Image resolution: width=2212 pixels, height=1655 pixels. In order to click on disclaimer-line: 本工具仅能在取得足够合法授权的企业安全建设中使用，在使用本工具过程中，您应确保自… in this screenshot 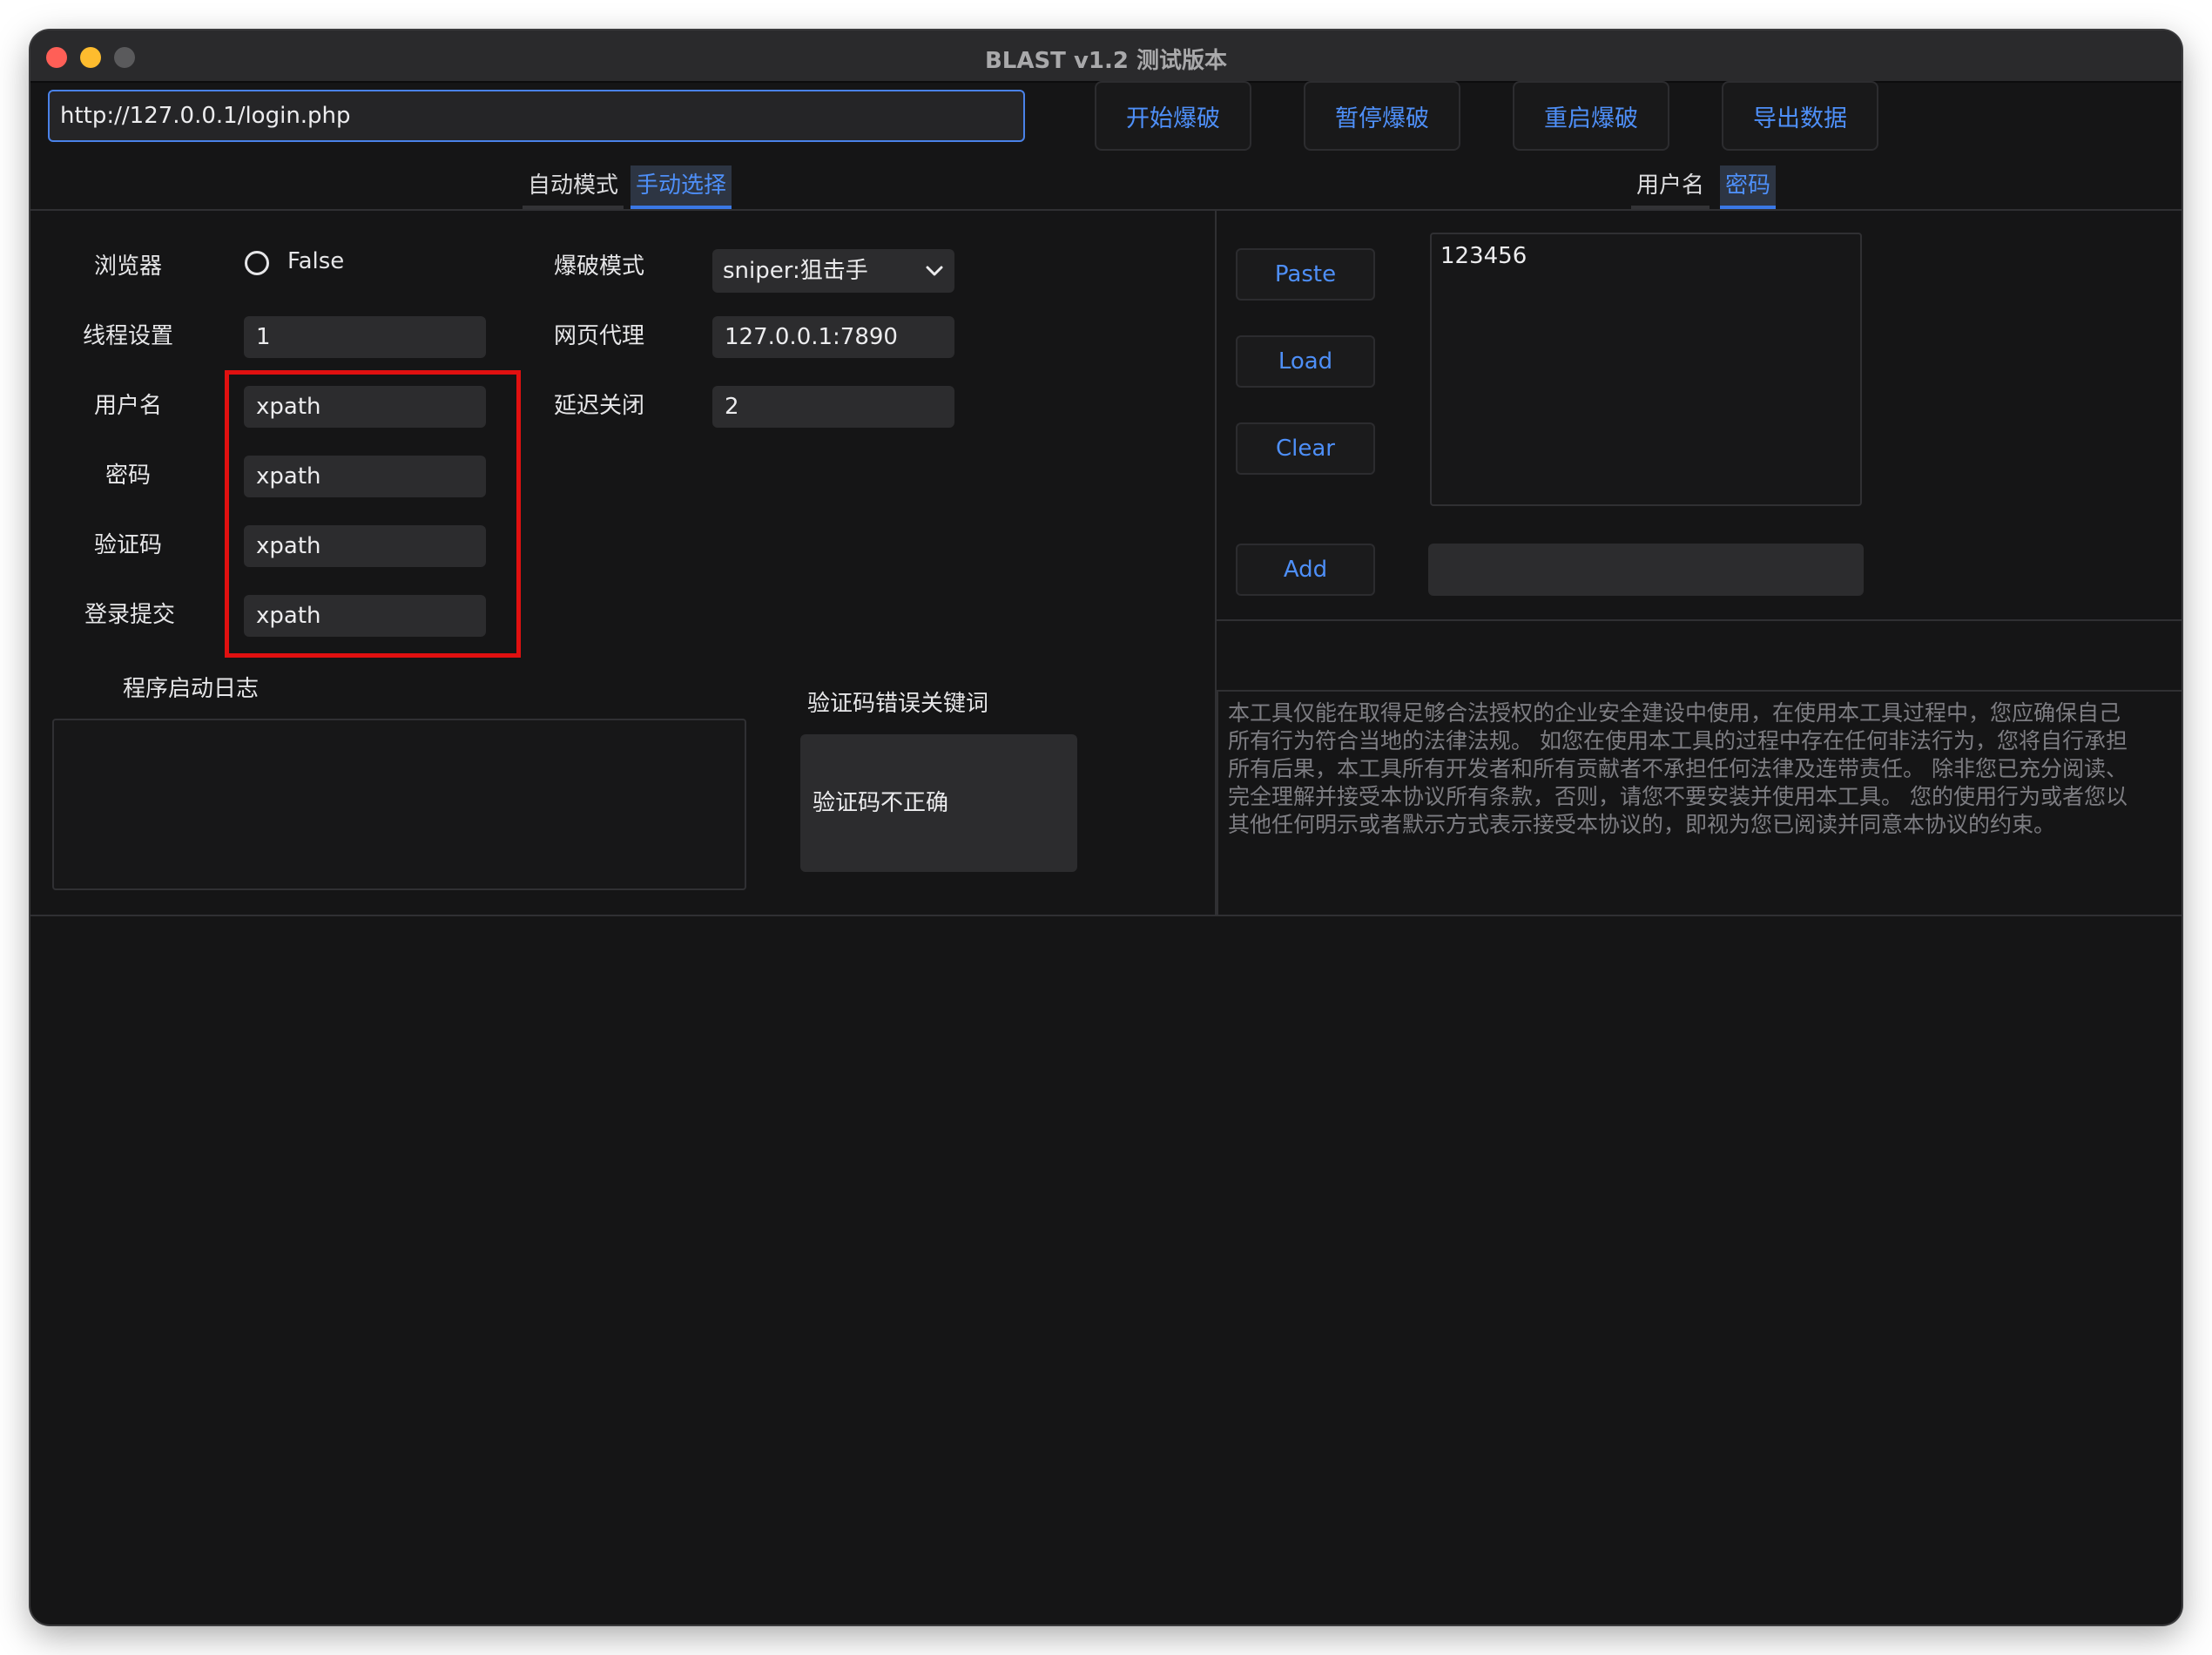, I will do `click(1675, 713)`.